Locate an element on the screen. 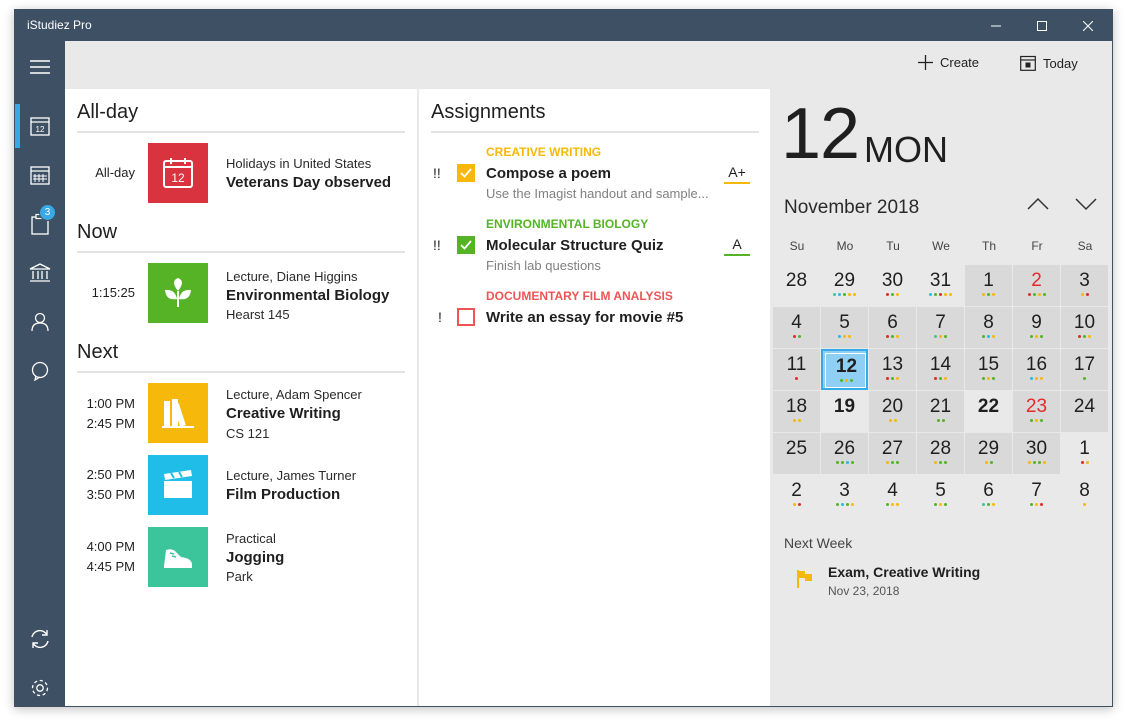 This screenshot has width=1125, height=724. sidebar-item-assignments: 3 is located at coordinates (40, 224).